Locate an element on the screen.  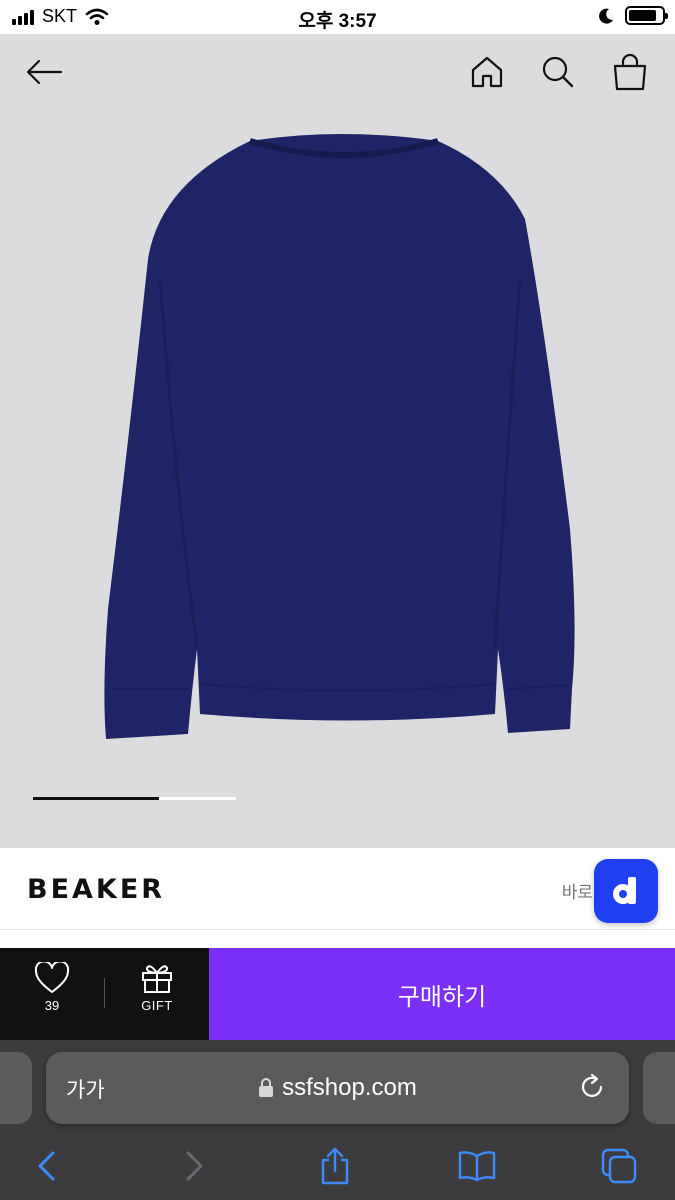
chevron-right-icon is located at coordinates (194, 1166).